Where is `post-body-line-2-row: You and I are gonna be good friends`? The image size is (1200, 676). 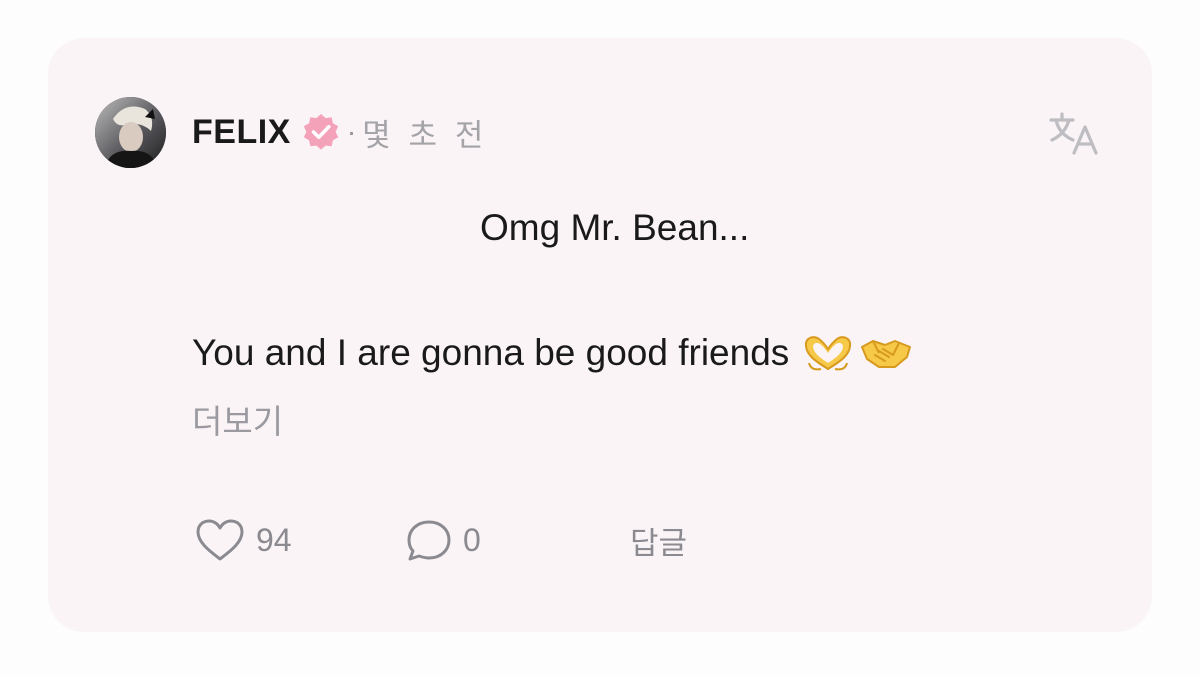
post-body-line-2-row: You and I are gonna be good friends is located at coordinates (552, 353).